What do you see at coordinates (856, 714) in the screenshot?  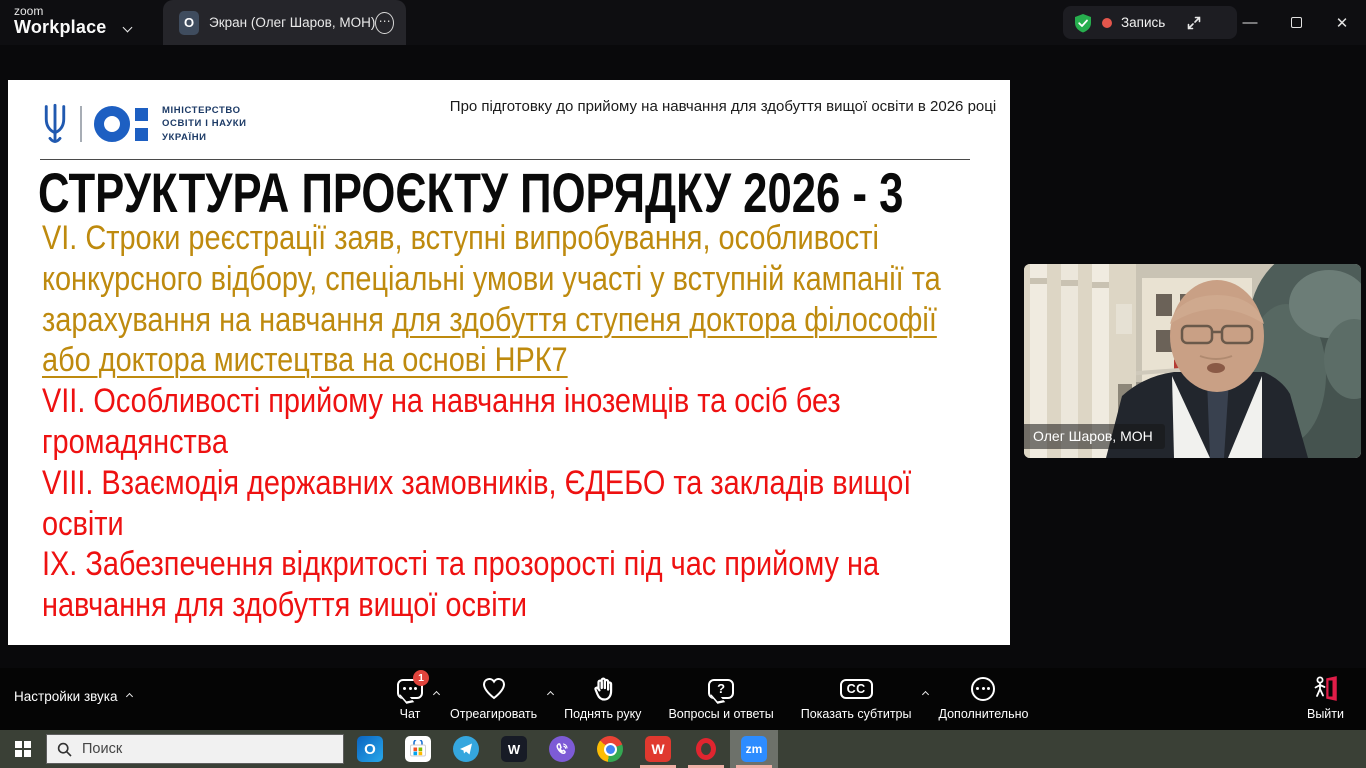 I see `captions-label: Показать субтитры` at bounding box center [856, 714].